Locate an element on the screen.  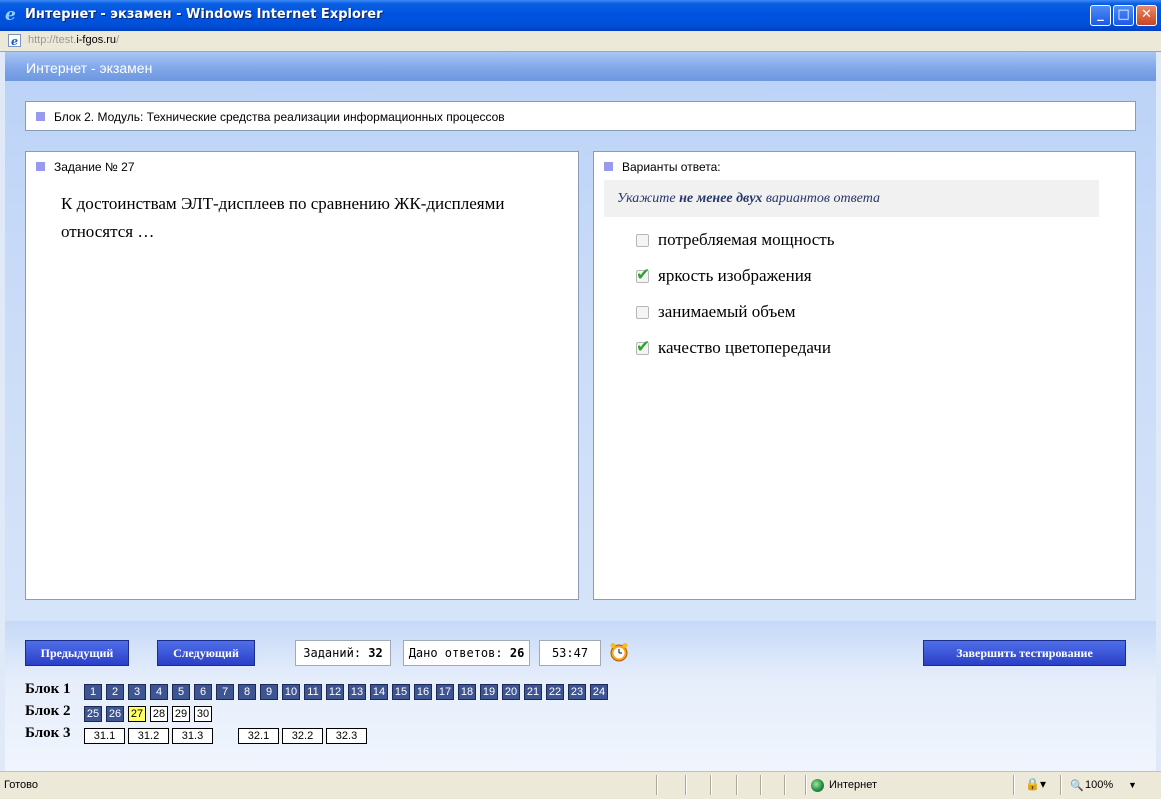
question-nav-6: 6 is located at coordinates (203, 692).